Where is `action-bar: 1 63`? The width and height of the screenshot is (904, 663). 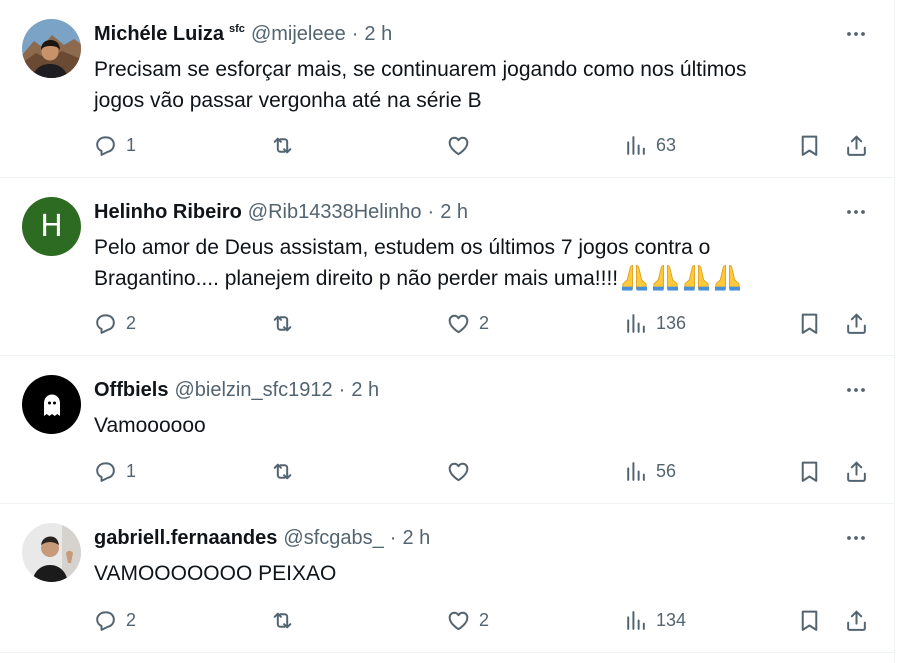
action-bar: 1 63 is located at coordinates (485, 145).